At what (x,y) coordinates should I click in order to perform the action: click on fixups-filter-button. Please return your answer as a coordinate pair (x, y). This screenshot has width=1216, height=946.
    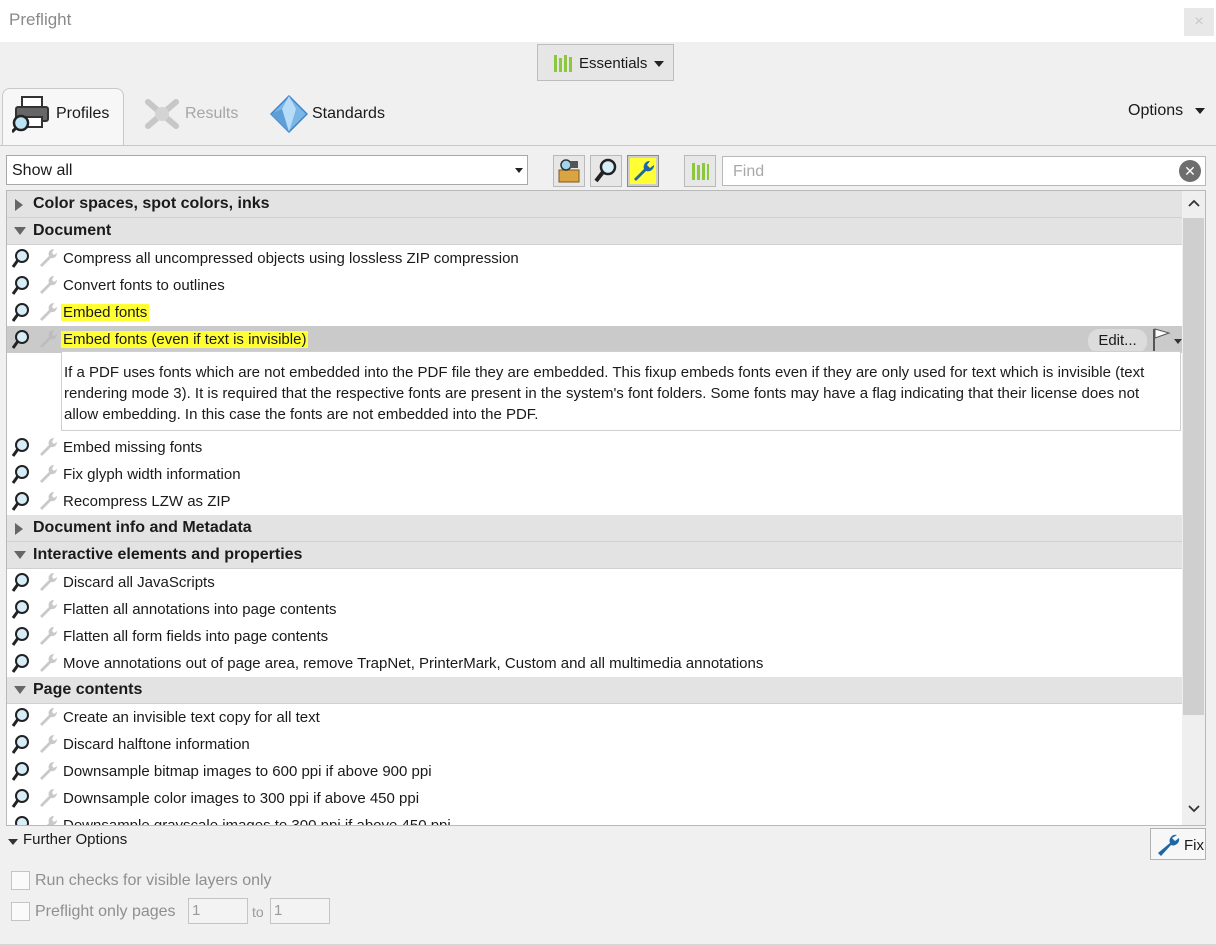
    Looking at the image, I should click on (643, 171).